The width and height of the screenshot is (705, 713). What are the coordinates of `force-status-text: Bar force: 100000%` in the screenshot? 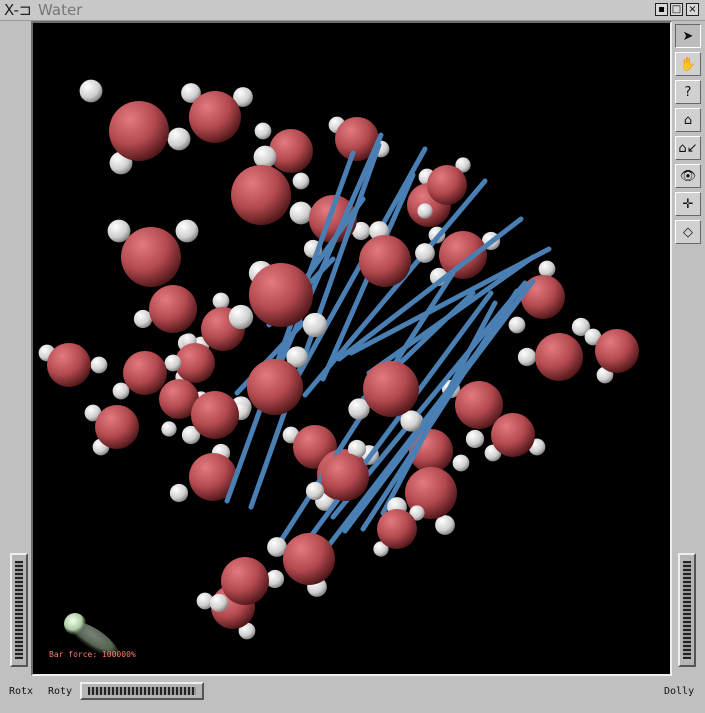 It's located at (92, 654).